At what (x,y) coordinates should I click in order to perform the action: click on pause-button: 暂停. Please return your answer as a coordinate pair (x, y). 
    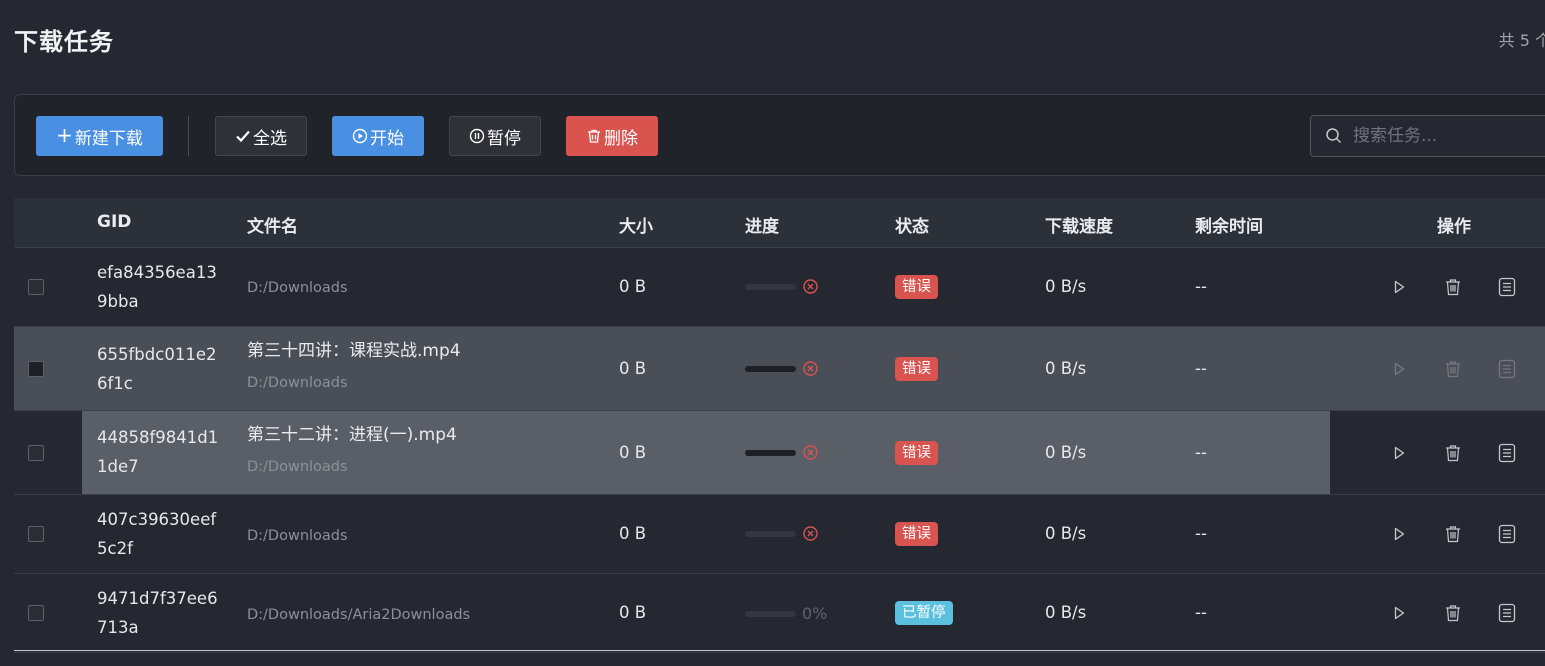
    Looking at the image, I should click on (495, 136).